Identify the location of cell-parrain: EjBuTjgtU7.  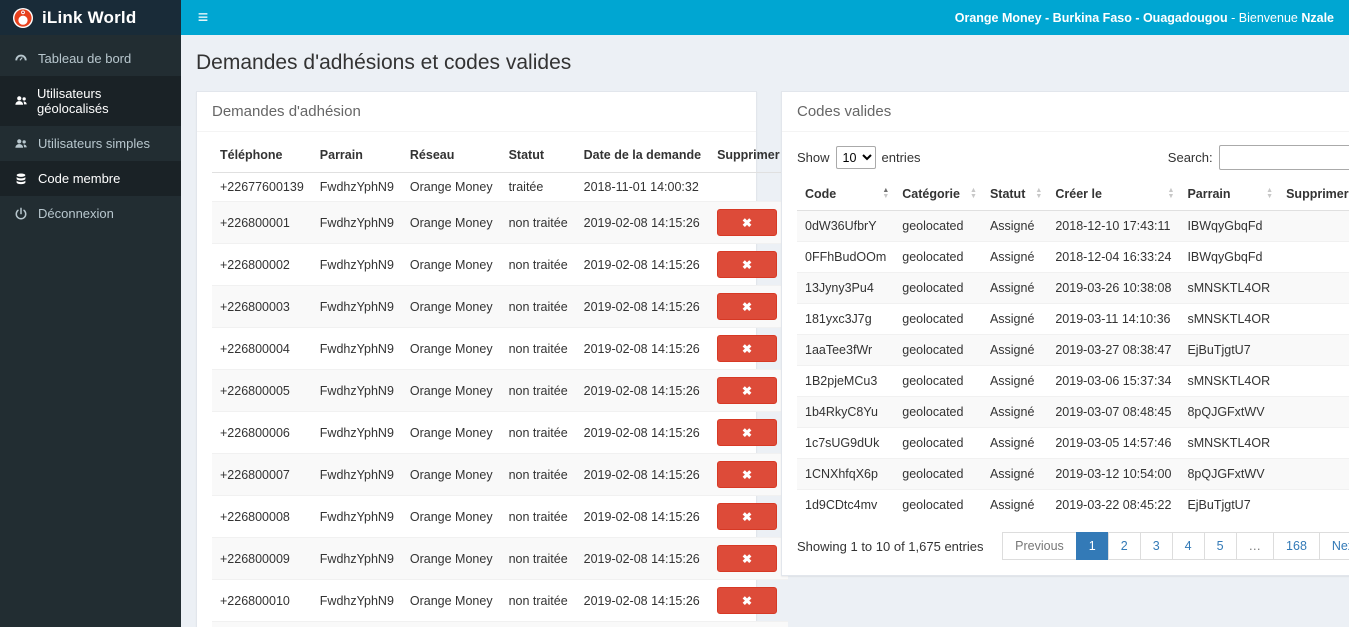
(1229, 350).